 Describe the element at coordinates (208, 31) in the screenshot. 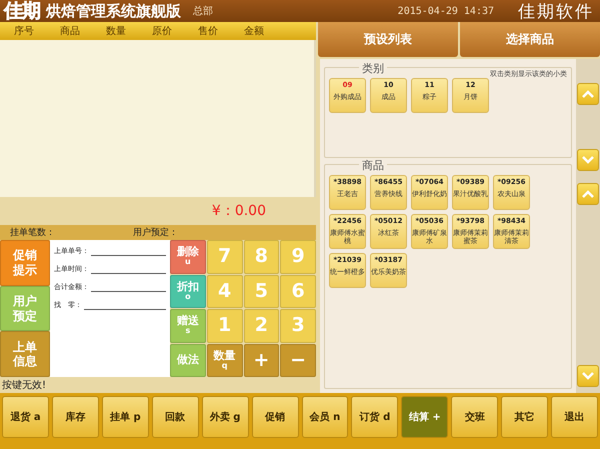

I see `column-header: 售价` at that location.